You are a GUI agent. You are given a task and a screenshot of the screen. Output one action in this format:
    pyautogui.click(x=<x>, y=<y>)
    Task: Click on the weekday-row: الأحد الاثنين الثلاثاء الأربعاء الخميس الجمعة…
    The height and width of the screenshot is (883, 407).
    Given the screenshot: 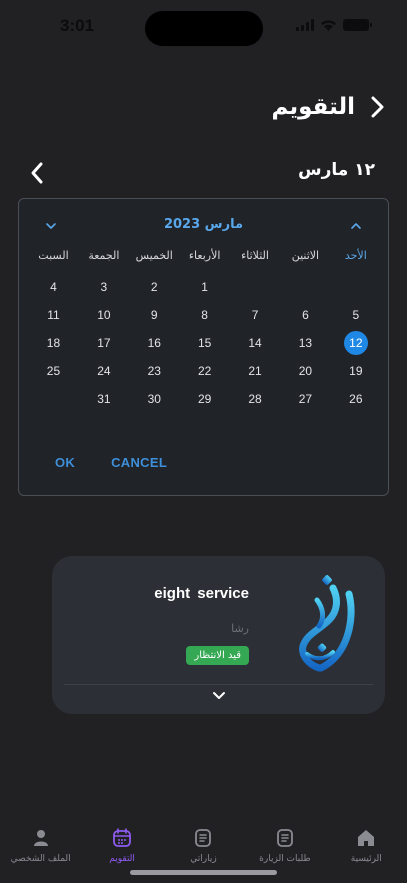 What is the action you would take?
    pyautogui.click(x=204, y=255)
    